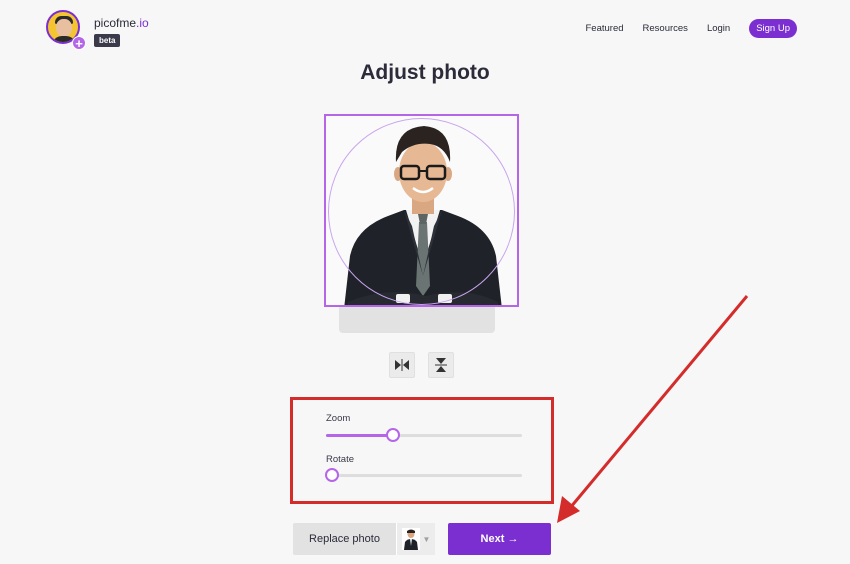 Image resolution: width=850 pixels, height=564 pixels. Describe the element at coordinates (499, 539) in the screenshot. I see `next-button: Next →` at that location.